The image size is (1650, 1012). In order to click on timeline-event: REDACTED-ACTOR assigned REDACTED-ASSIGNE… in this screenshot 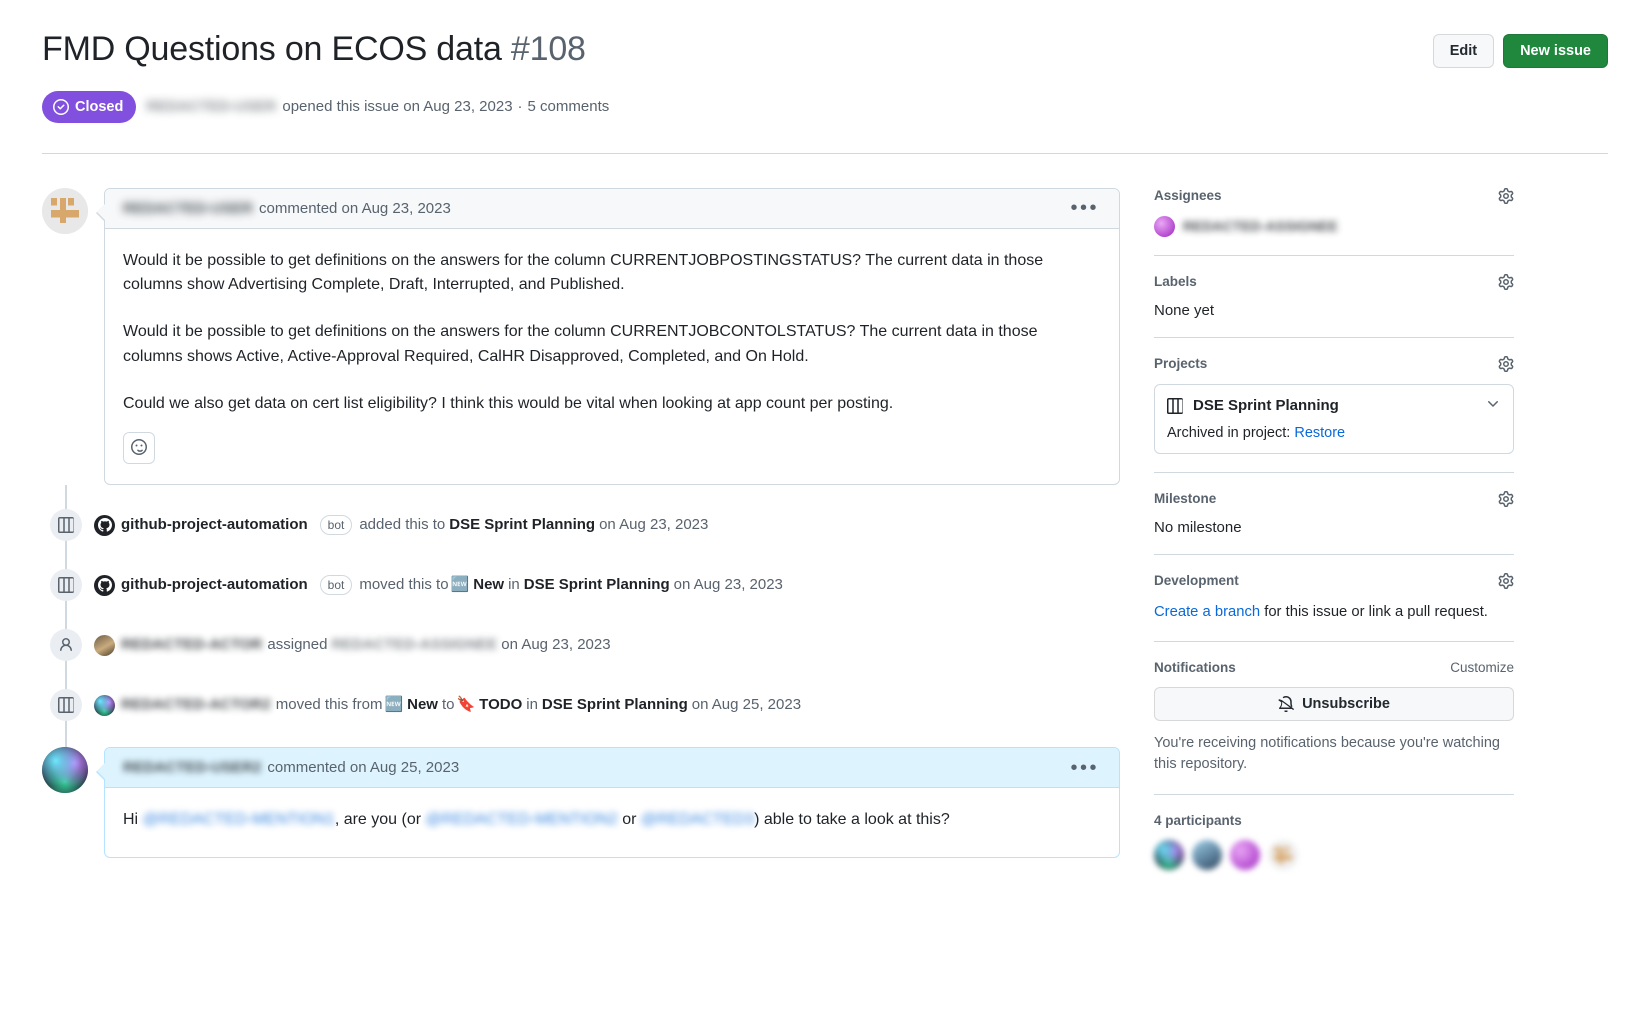, I will do `click(581, 645)`.